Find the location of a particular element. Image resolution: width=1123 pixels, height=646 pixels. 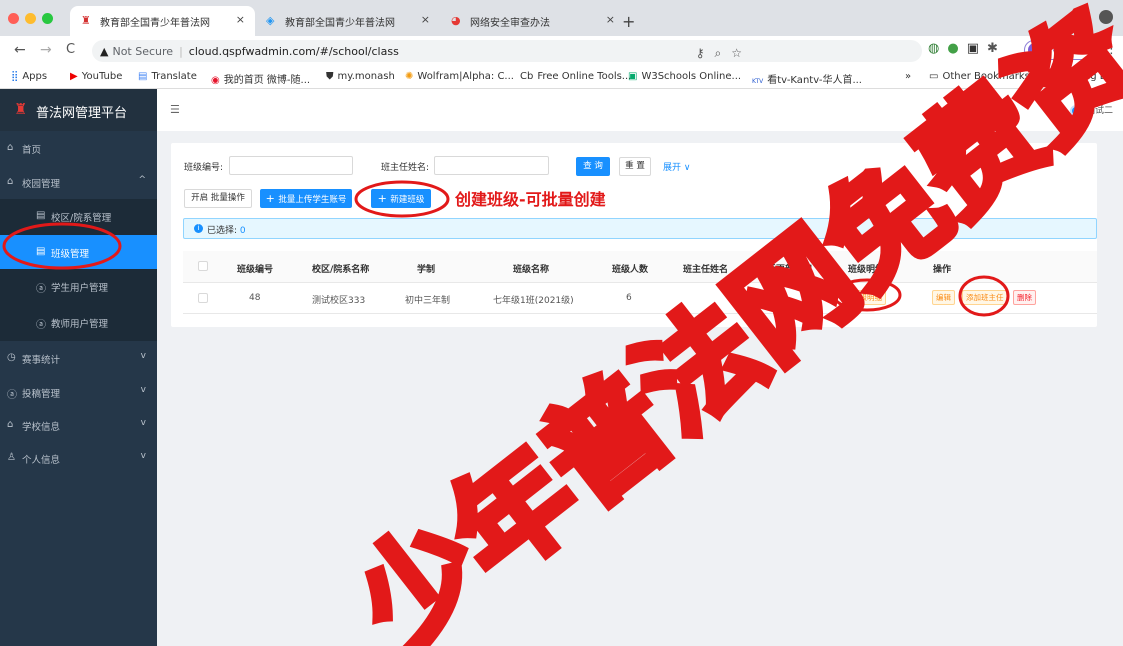

sidebar-item-department: ▤ 校区/院系管理 is located at coordinates (78, 217).